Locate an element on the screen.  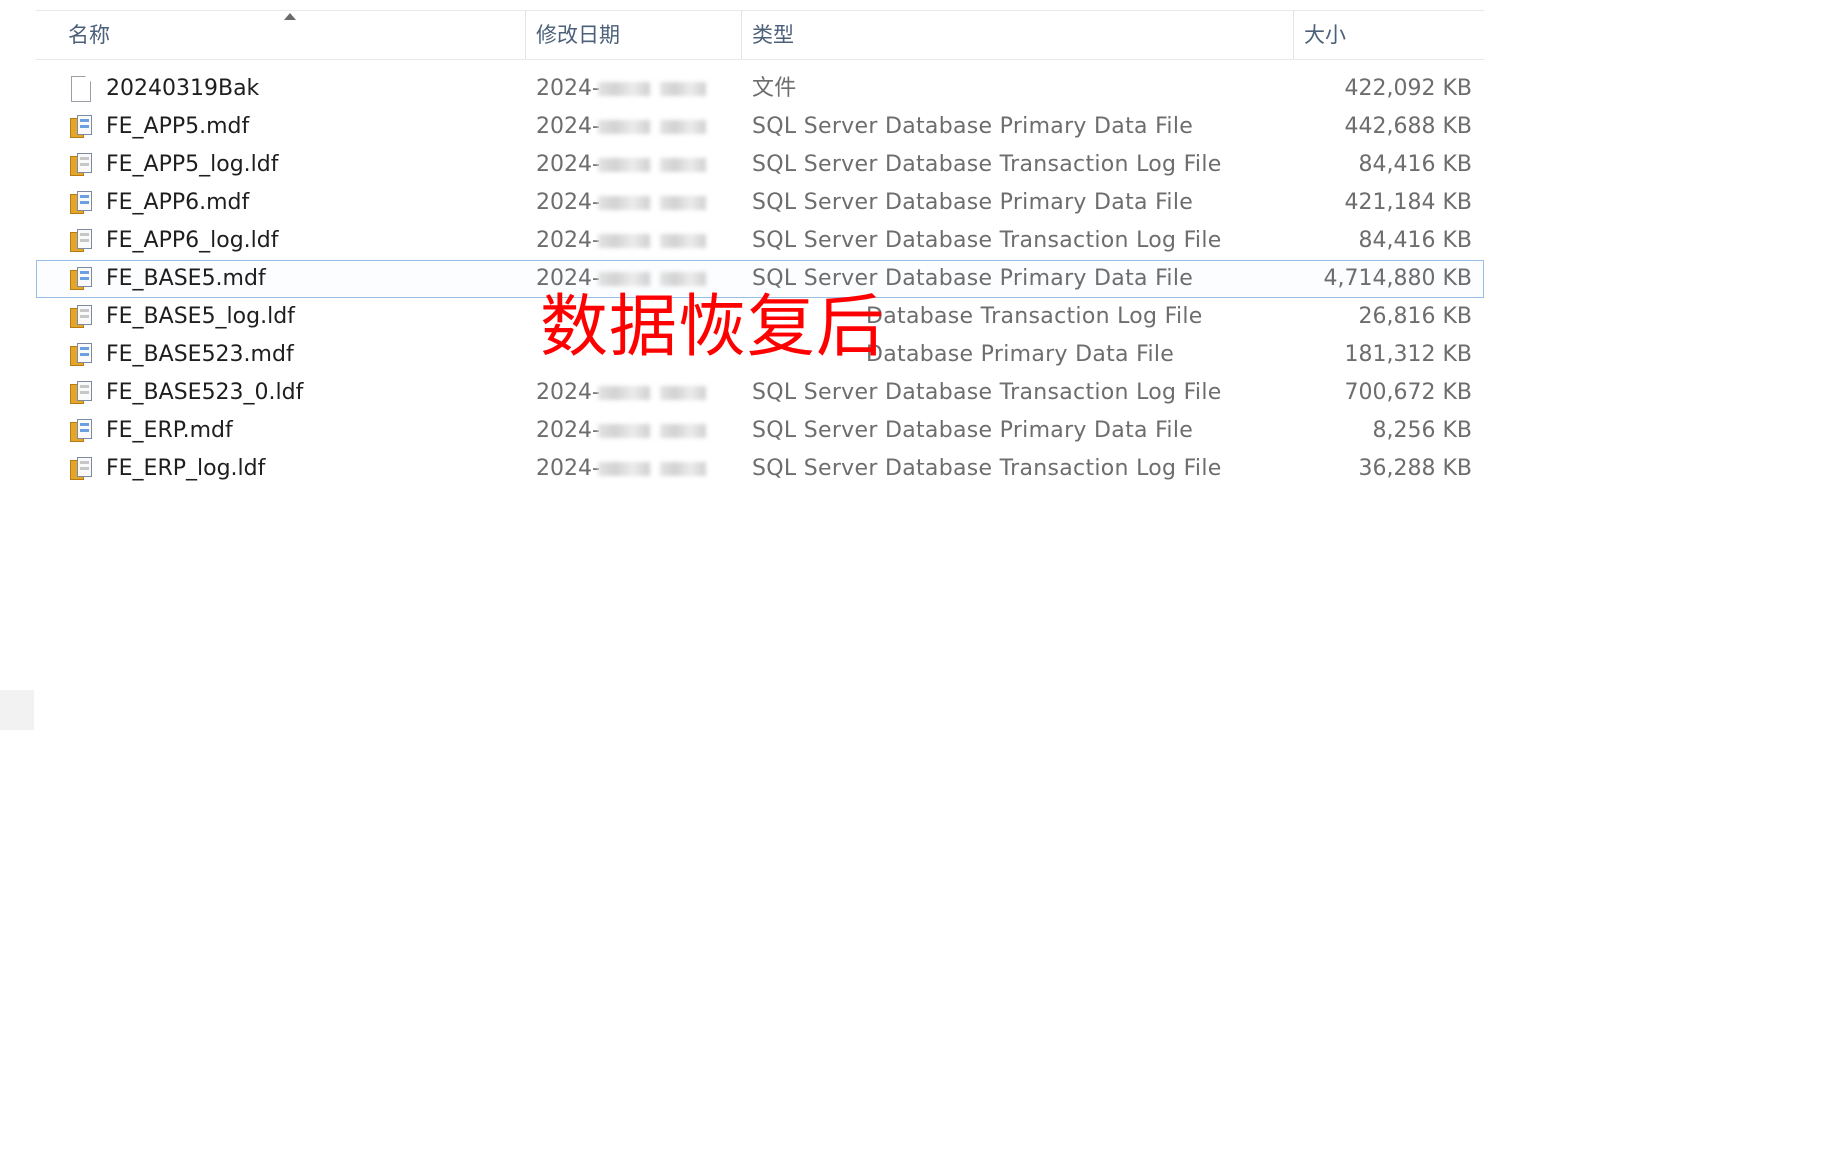
column-header-row: 名称 修改日期 类型 大小 is located at coordinates (760, 35).